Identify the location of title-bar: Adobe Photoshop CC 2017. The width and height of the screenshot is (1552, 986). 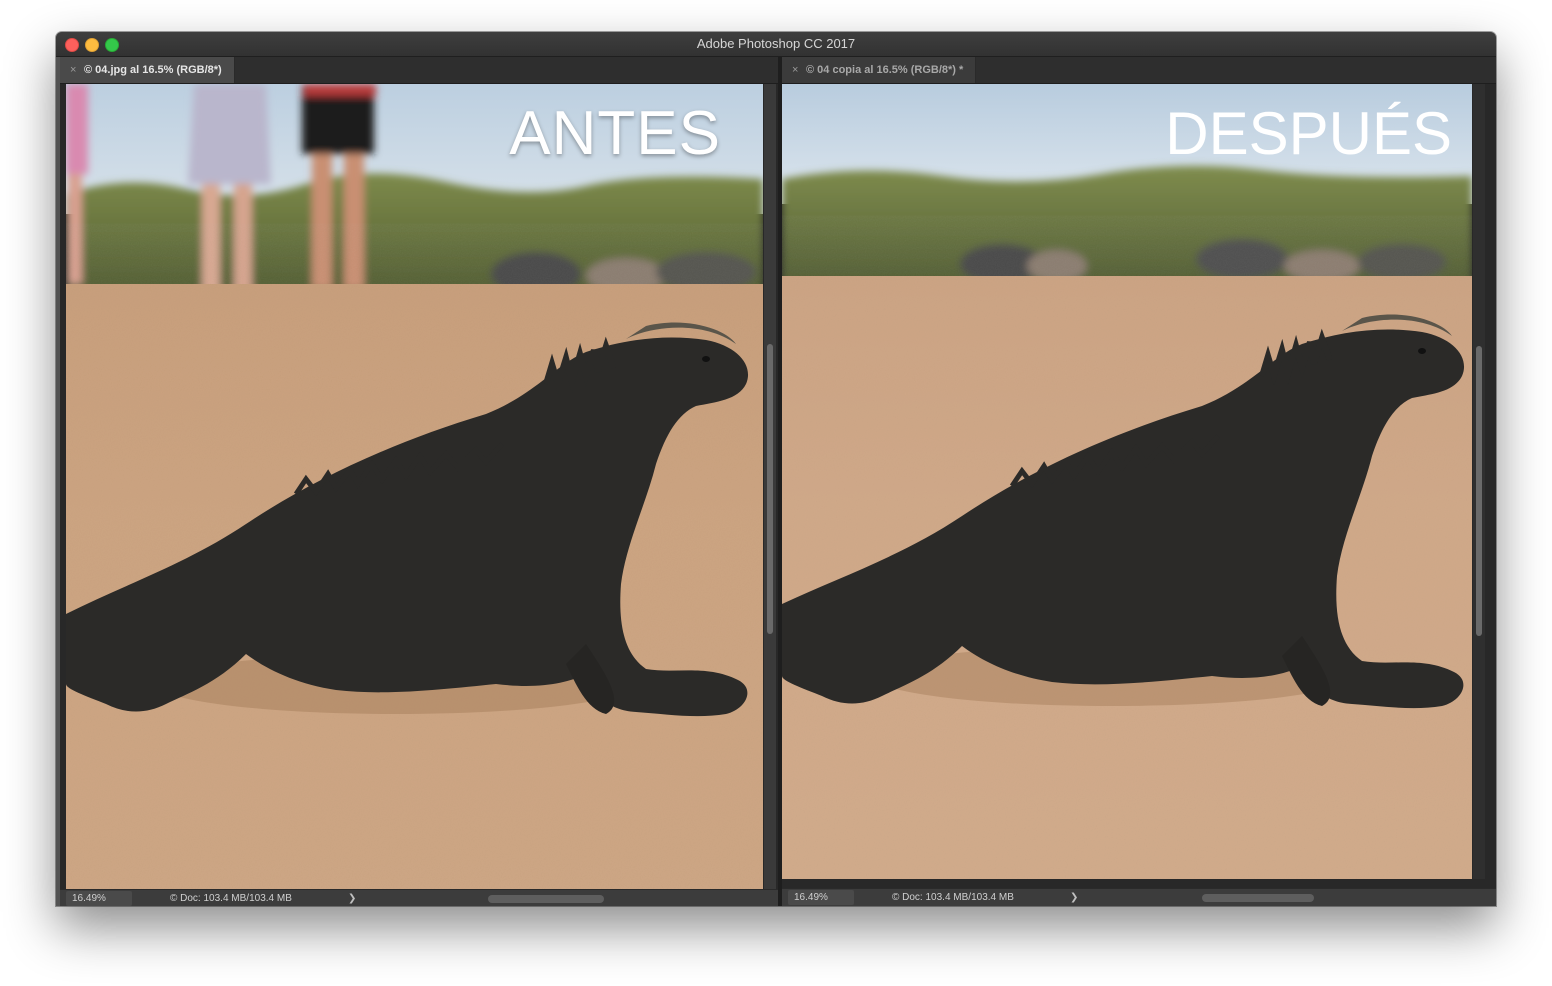
(776, 44).